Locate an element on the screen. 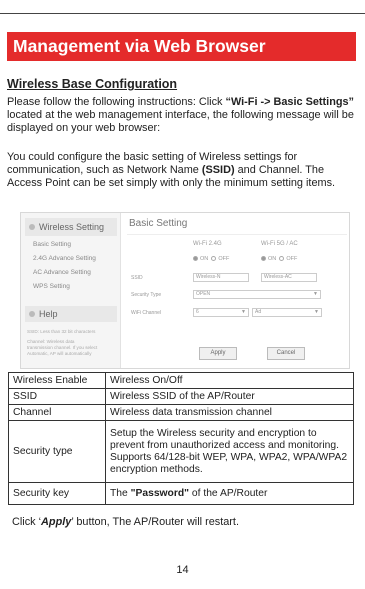 Image resolution: width=365 pixels, height=589 pixels. sidebar-item-wps: WPS Setting is located at coordinates (51, 286).